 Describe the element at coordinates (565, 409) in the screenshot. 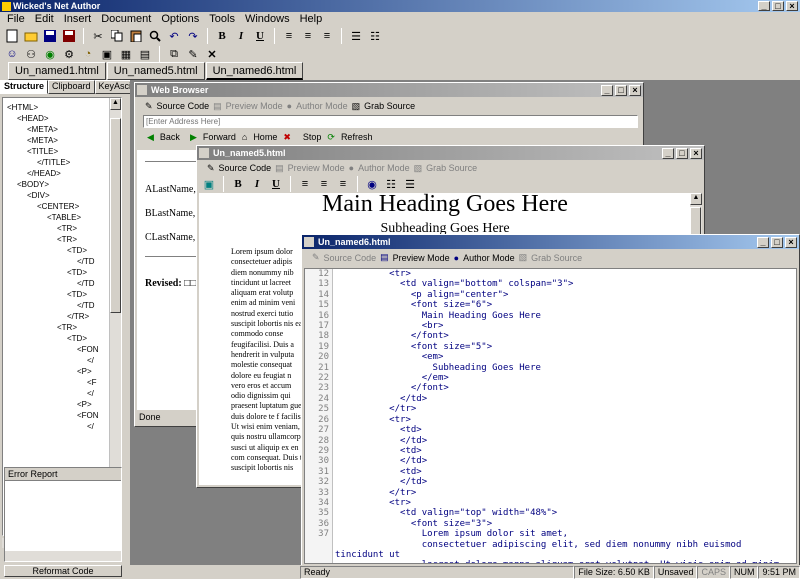

I see `code-line: </tr>` at that location.